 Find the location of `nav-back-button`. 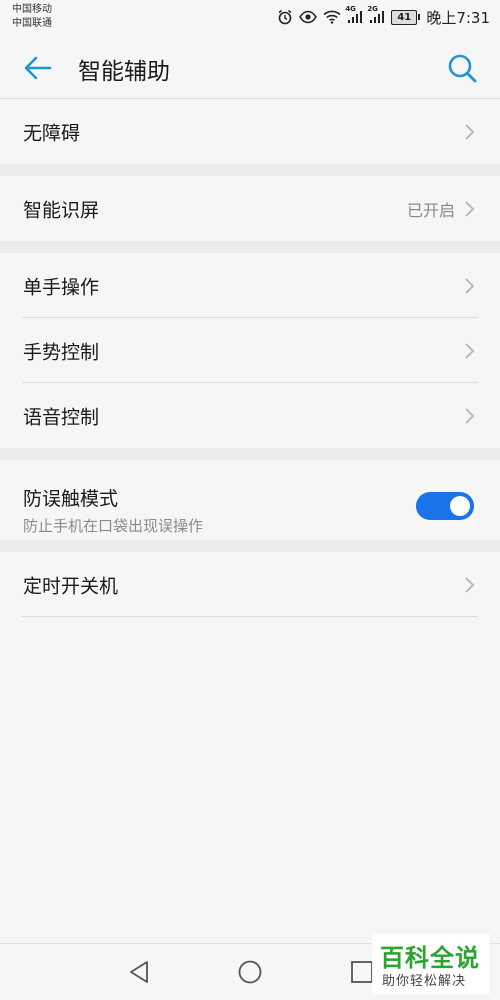

nav-back-button is located at coordinates (140, 972).